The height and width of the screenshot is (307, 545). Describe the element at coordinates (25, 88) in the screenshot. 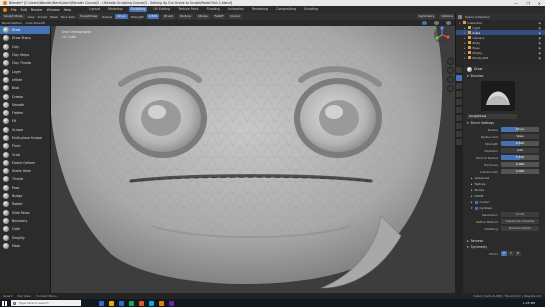

I see `brush-item-blob: Blob` at that location.